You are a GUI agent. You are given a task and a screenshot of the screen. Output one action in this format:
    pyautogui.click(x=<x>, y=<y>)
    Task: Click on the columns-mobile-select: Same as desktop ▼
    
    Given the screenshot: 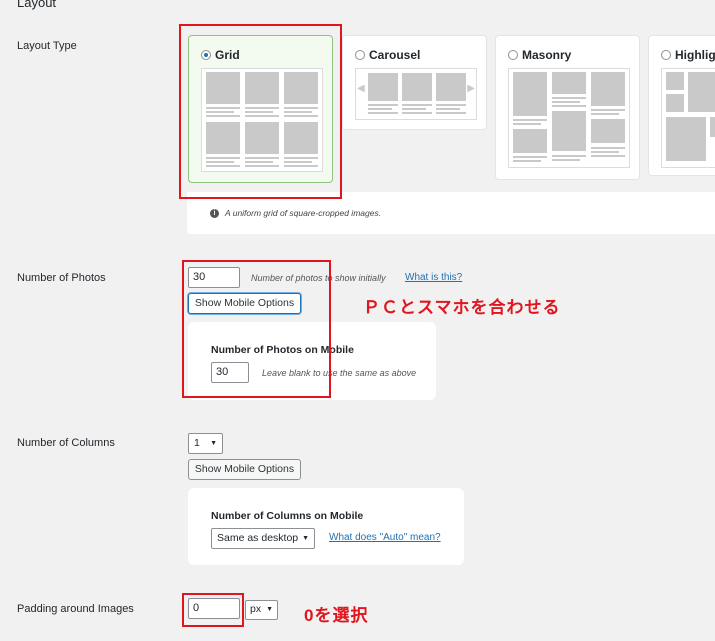 What is the action you would take?
    pyautogui.click(x=263, y=538)
    